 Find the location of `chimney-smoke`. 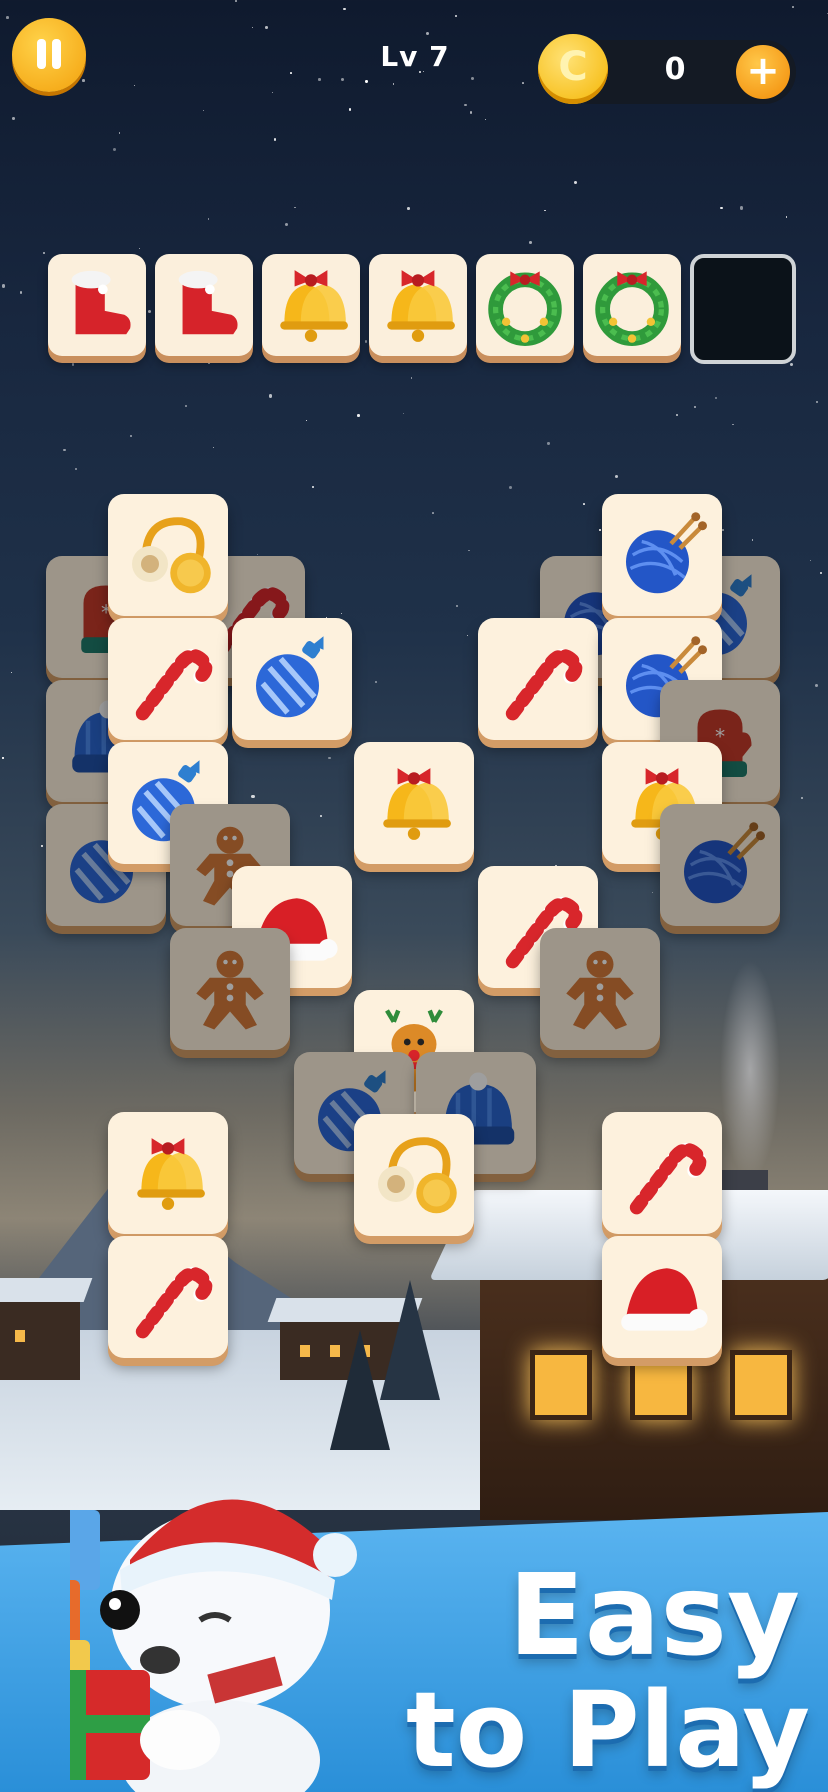

chimney-smoke is located at coordinates (750, 1070).